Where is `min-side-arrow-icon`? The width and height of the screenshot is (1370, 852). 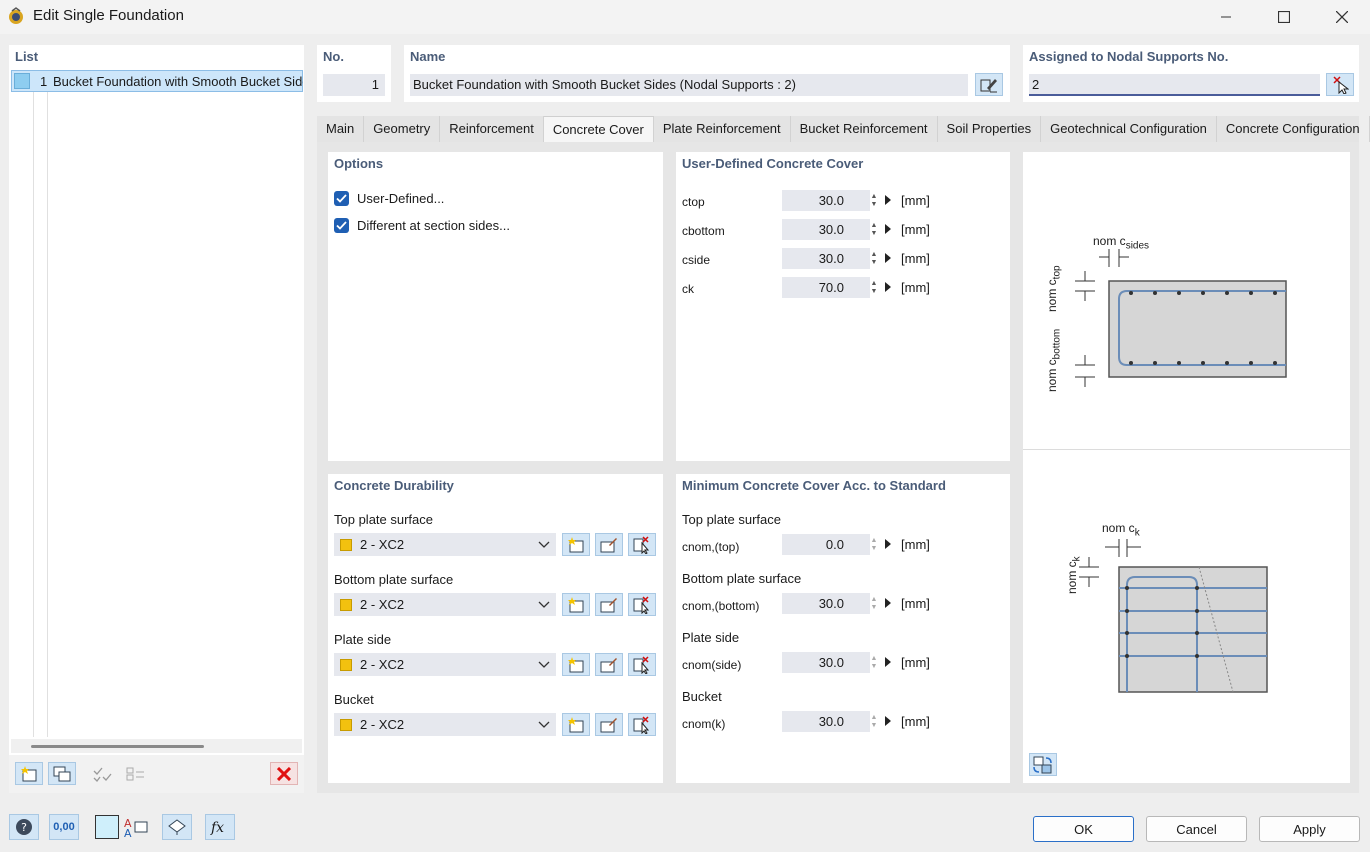 min-side-arrow-icon is located at coordinates (888, 662).